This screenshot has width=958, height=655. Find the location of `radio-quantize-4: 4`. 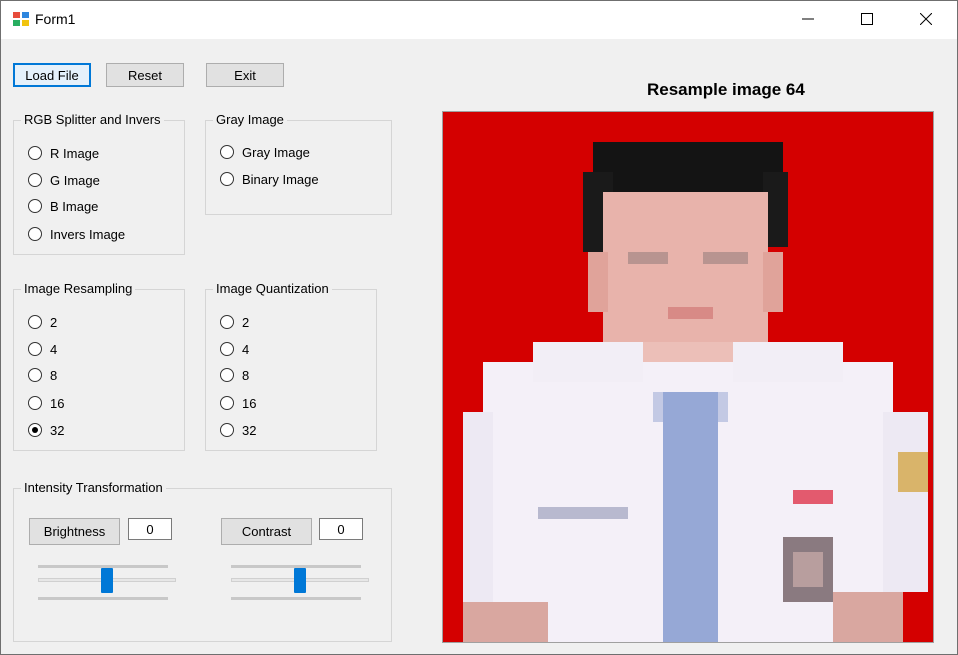

radio-quantize-4: 4 is located at coordinates (234, 349).